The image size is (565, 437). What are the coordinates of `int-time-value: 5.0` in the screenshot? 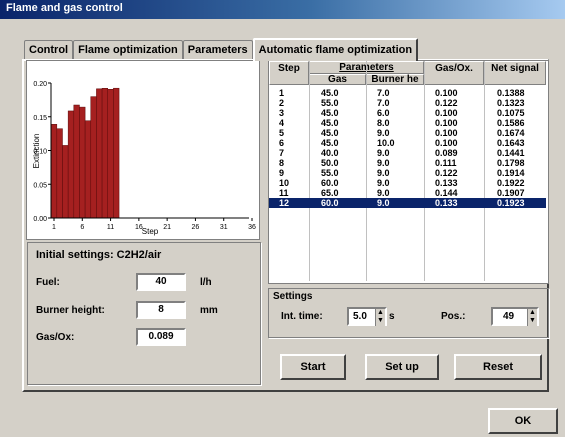 It's located at (360, 316).